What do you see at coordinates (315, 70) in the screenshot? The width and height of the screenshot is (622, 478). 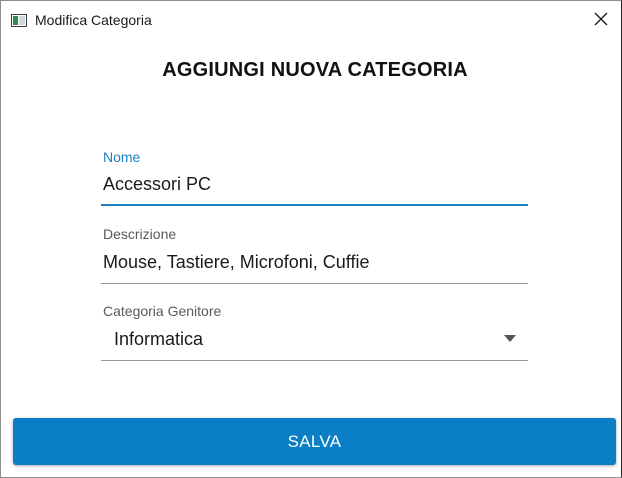 I see `dialog-heading: AGGIUNGI NUOVA CATEGORIA` at bounding box center [315, 70].